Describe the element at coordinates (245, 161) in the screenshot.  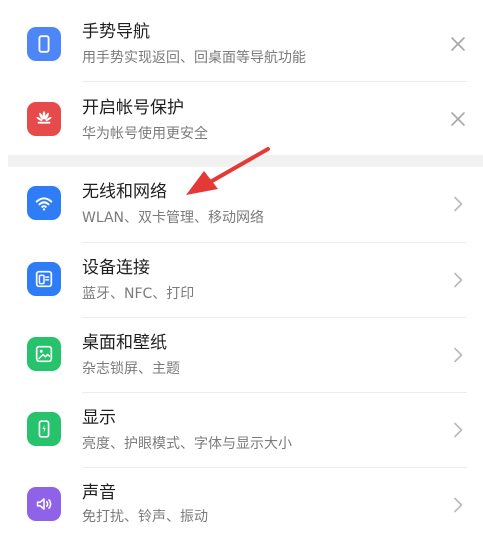
I see `section-separator` at that location.